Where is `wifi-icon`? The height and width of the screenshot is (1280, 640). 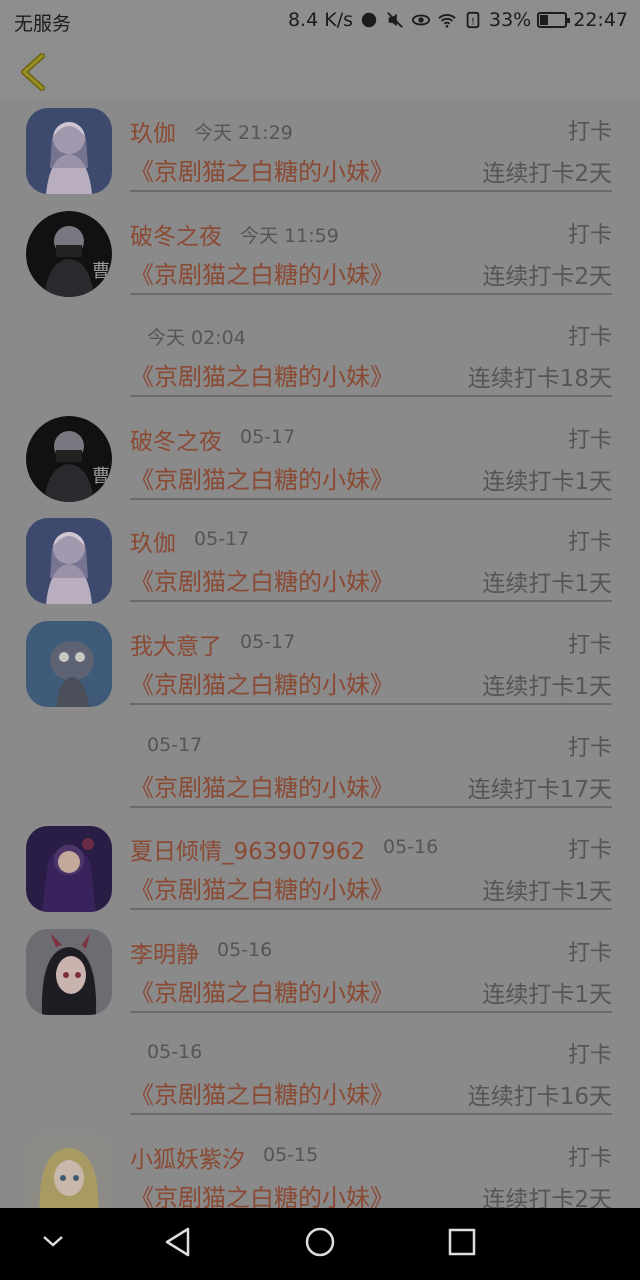 wifi-icon is located at coordinates (447, 21).